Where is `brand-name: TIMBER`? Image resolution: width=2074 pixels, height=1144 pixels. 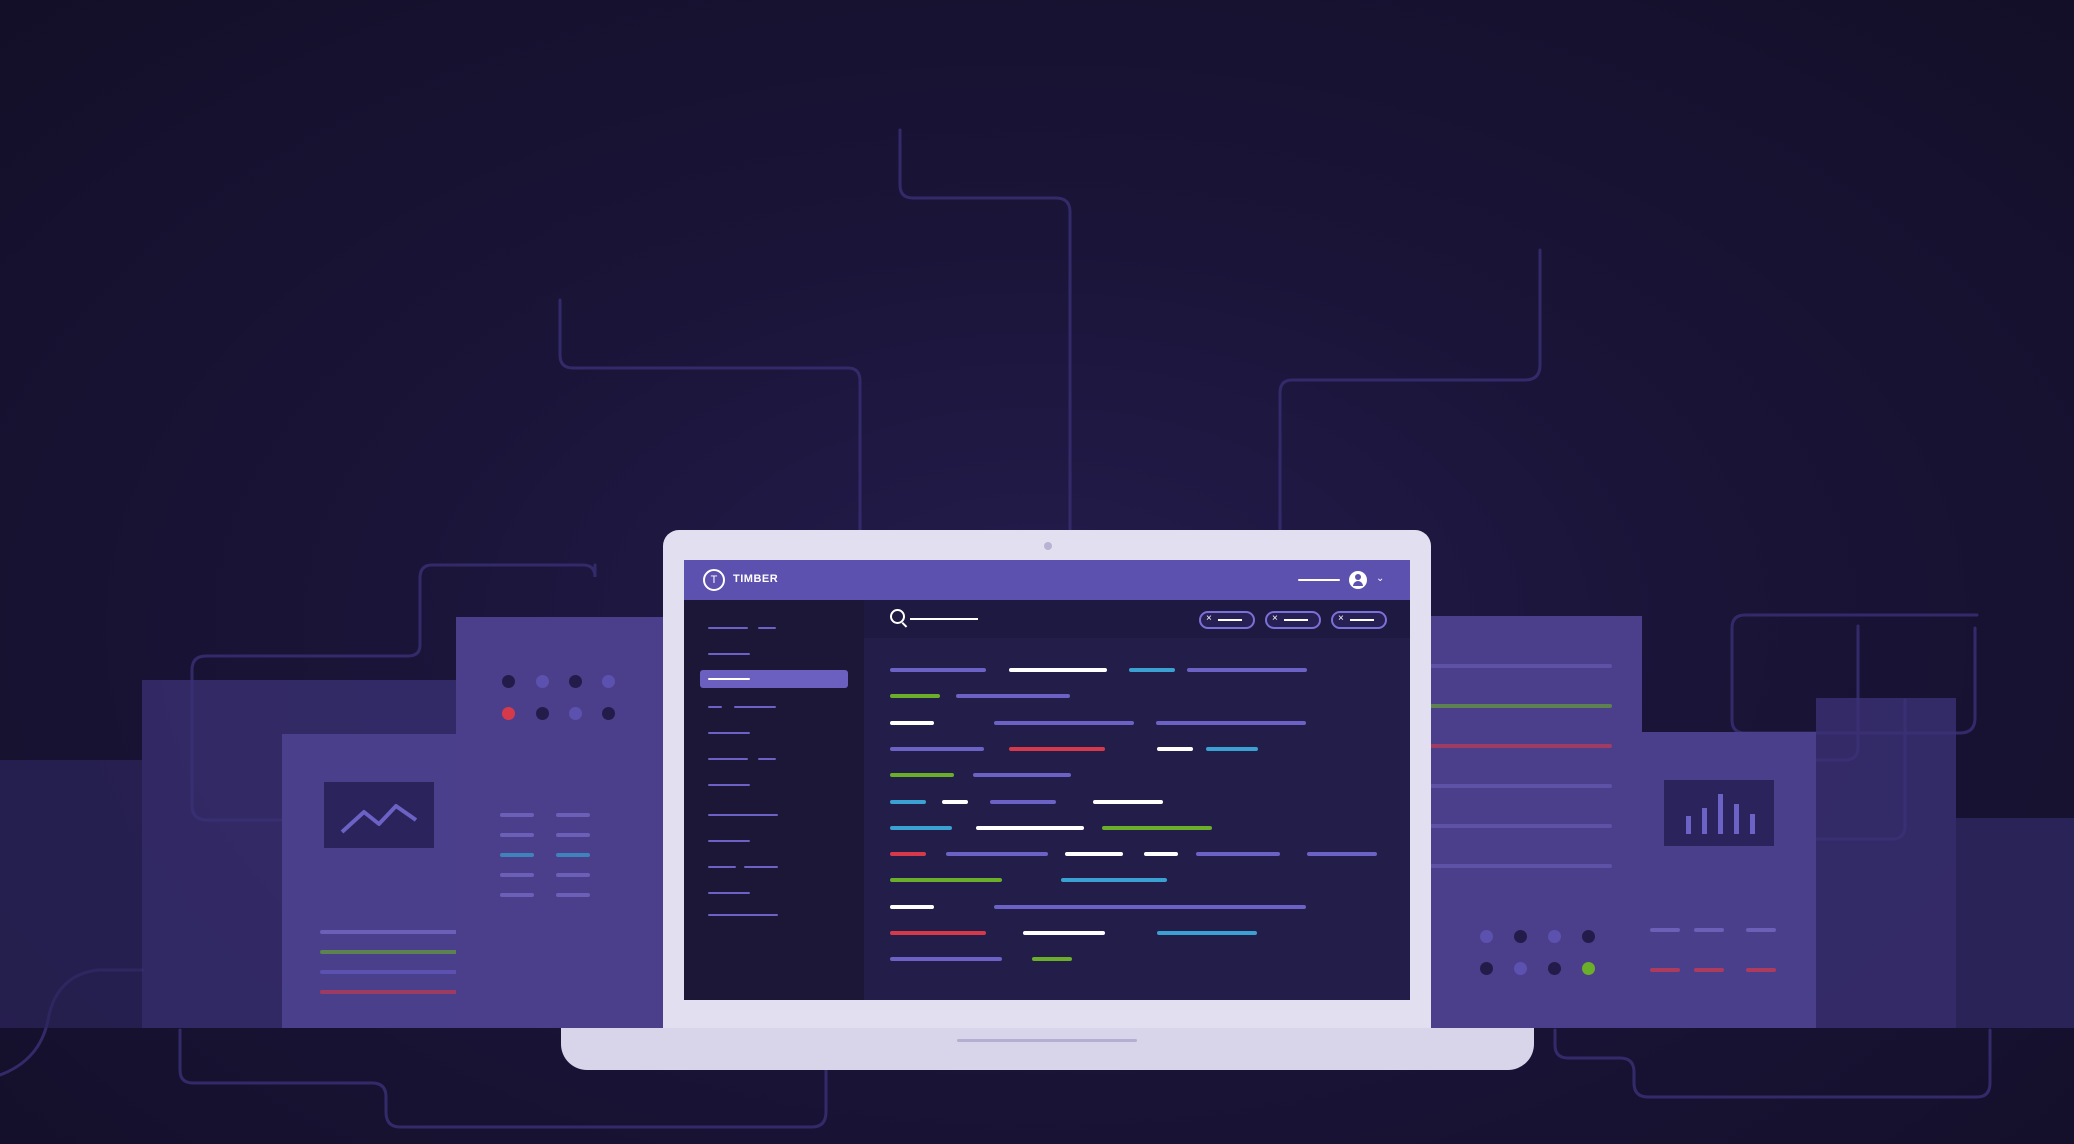 brand-name: TIMBER is located at coordinates (756, 579).